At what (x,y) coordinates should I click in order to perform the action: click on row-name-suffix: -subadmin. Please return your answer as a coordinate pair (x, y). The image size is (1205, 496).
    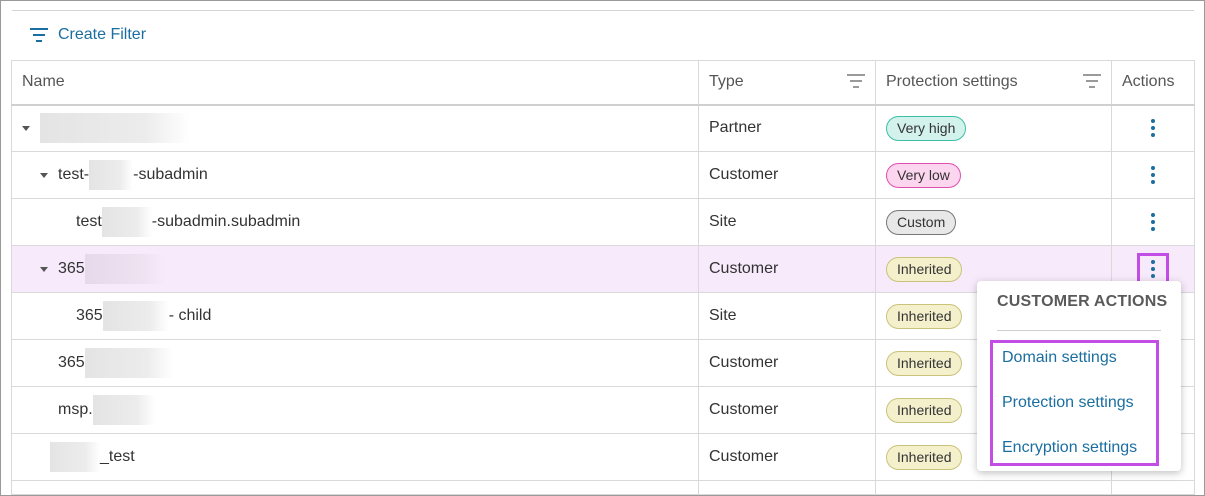
    Looking at the image, I should click on (170, 174).